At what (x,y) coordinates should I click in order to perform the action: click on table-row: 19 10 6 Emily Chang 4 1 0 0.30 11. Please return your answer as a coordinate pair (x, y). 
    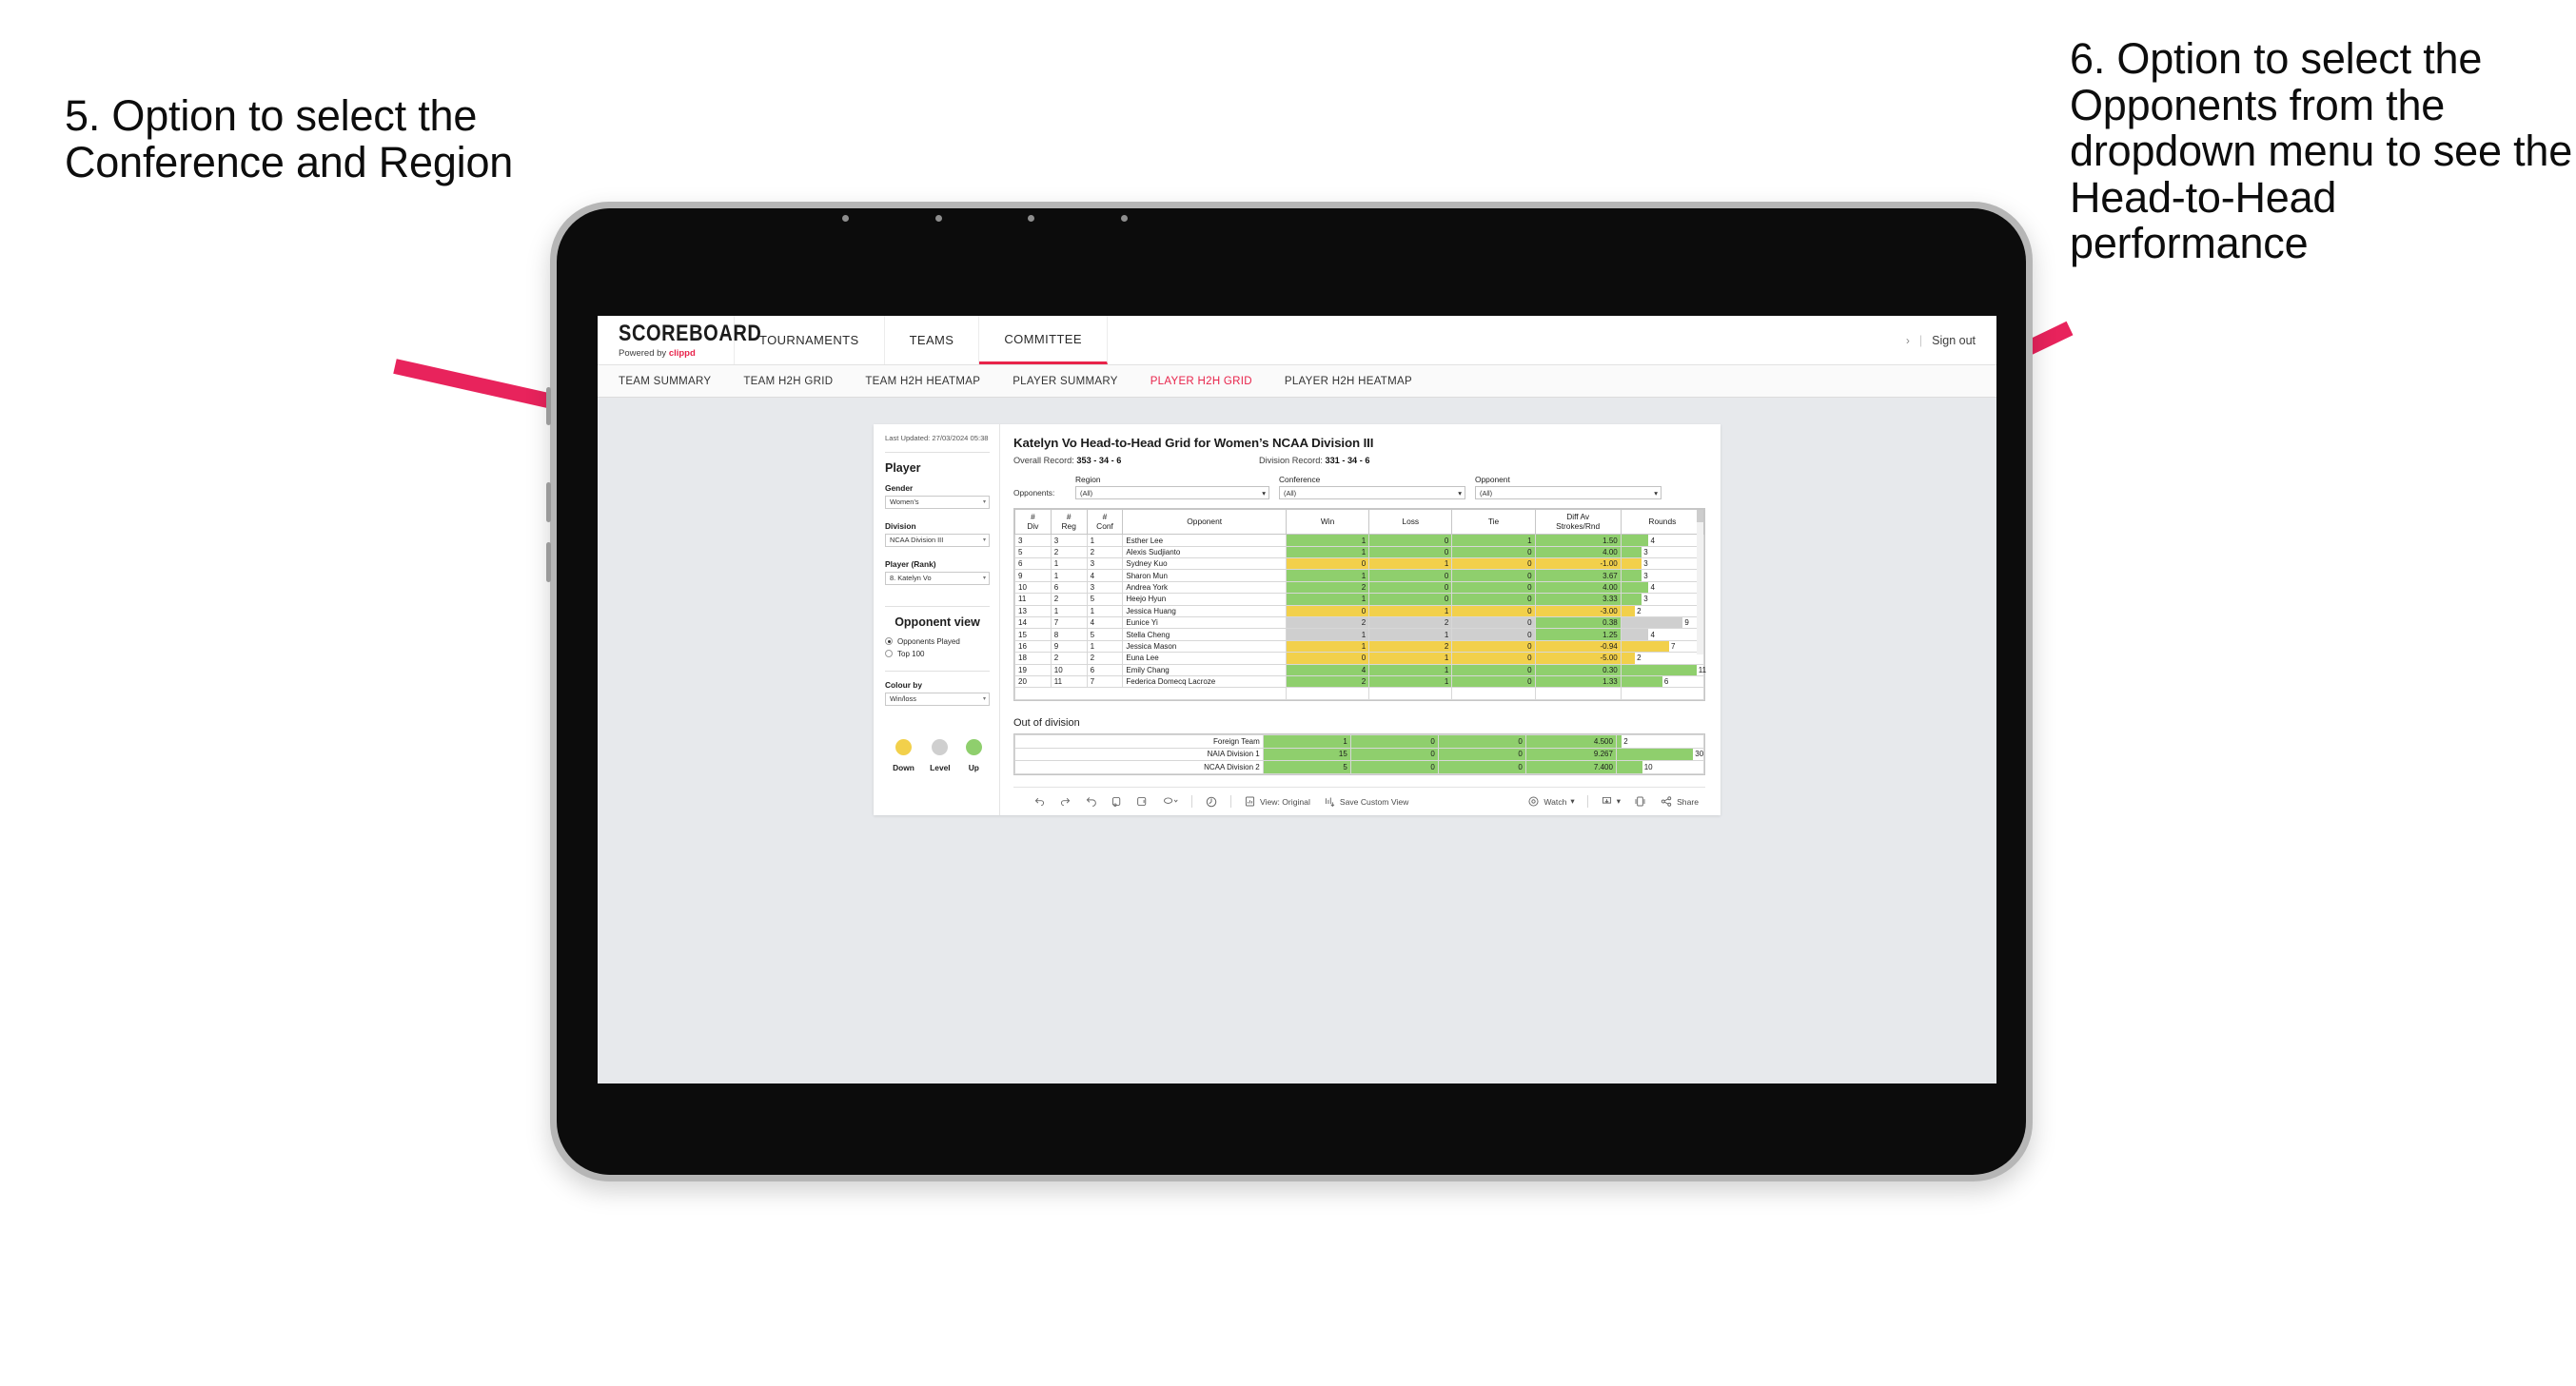
    Looking at the image, I should click on (1360, 670).